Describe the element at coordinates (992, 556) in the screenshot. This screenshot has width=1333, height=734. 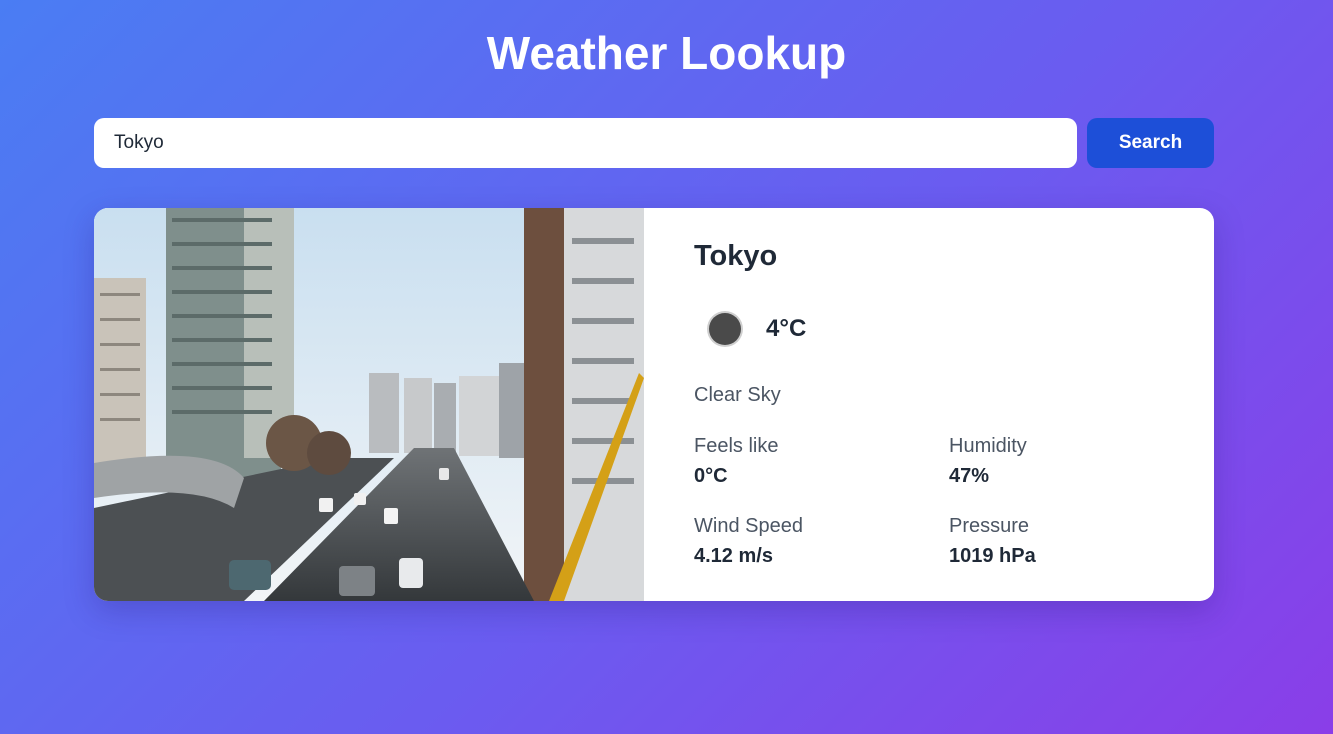
I see `pressure-value: 1019 hPa` at that location.